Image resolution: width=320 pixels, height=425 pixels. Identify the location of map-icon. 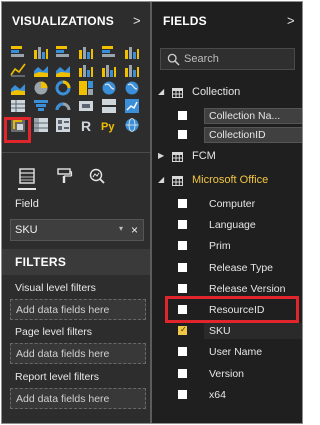
(109, 88).